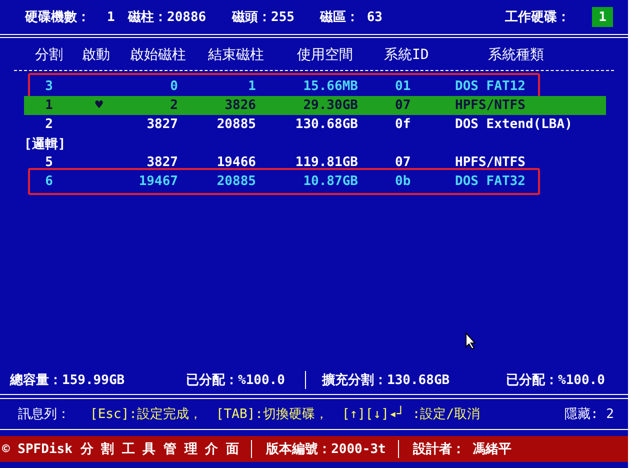 The width and height of the screenshot is (631, 468). What do you see at coordinates (471, 341) in the screenshot?
I see `mouse-pointer-icon` at bounding box center [471, 341].